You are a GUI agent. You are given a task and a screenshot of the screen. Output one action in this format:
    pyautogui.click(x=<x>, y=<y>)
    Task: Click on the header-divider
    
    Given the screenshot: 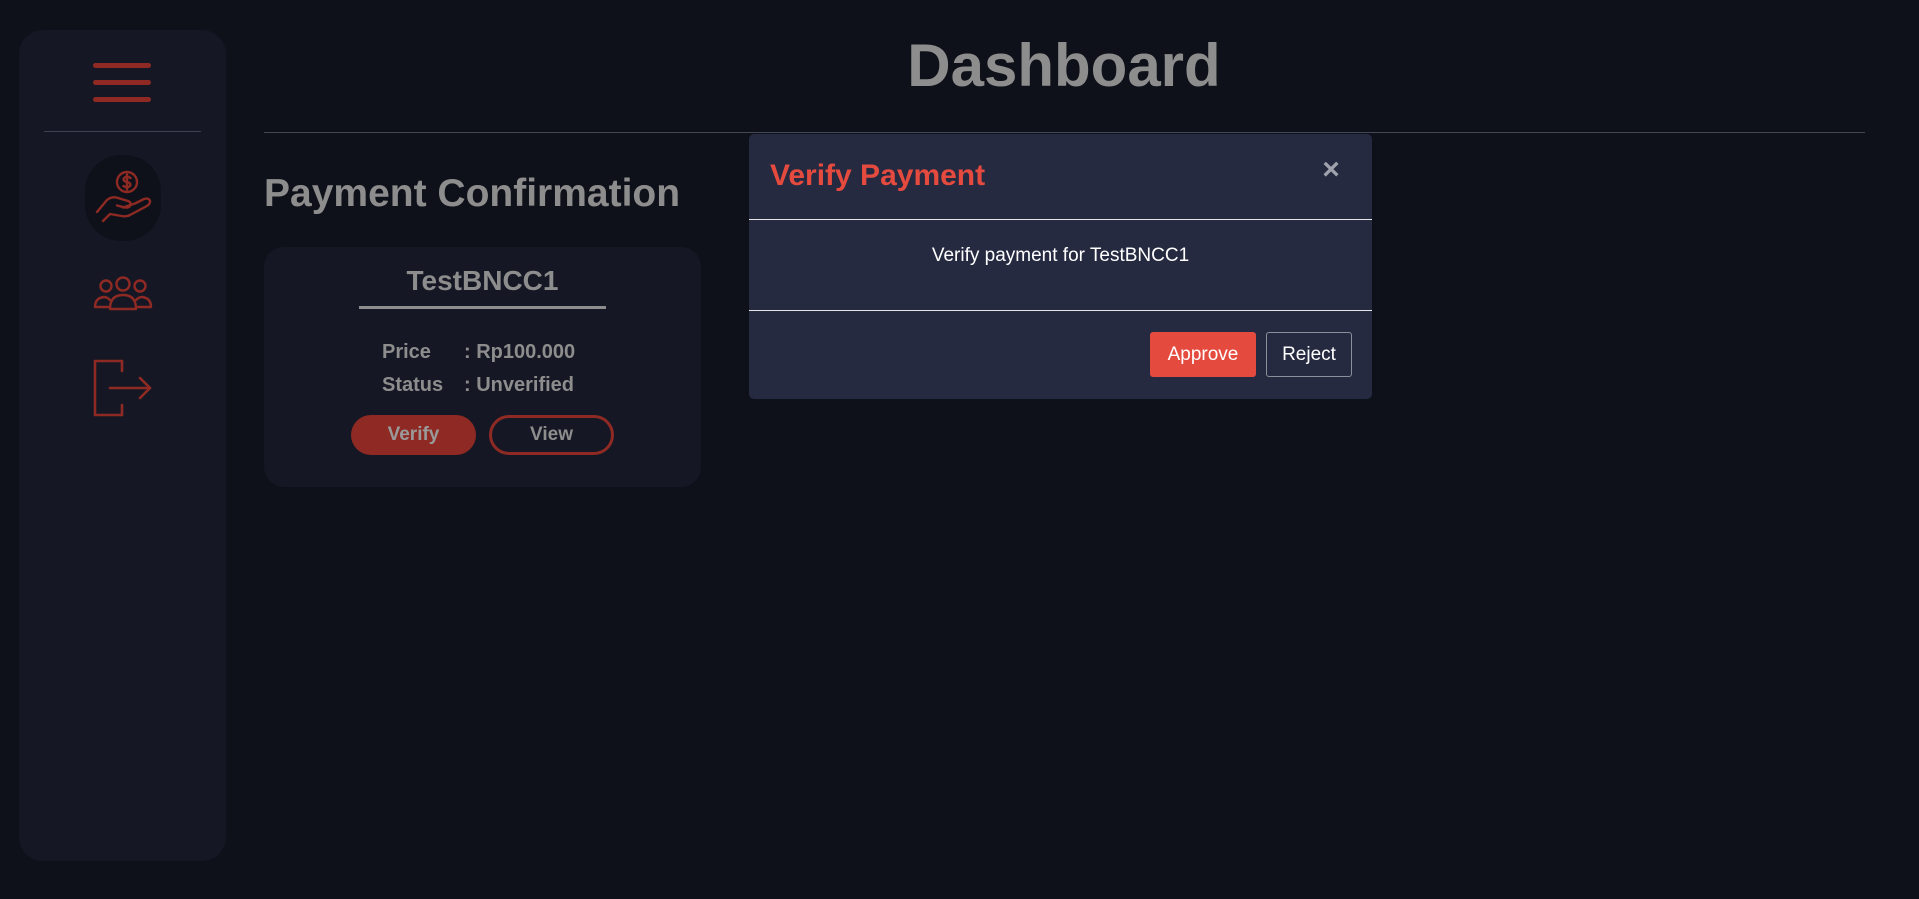 What is the action you would take?
    pyautogui.click(x=1064, y=132)
    